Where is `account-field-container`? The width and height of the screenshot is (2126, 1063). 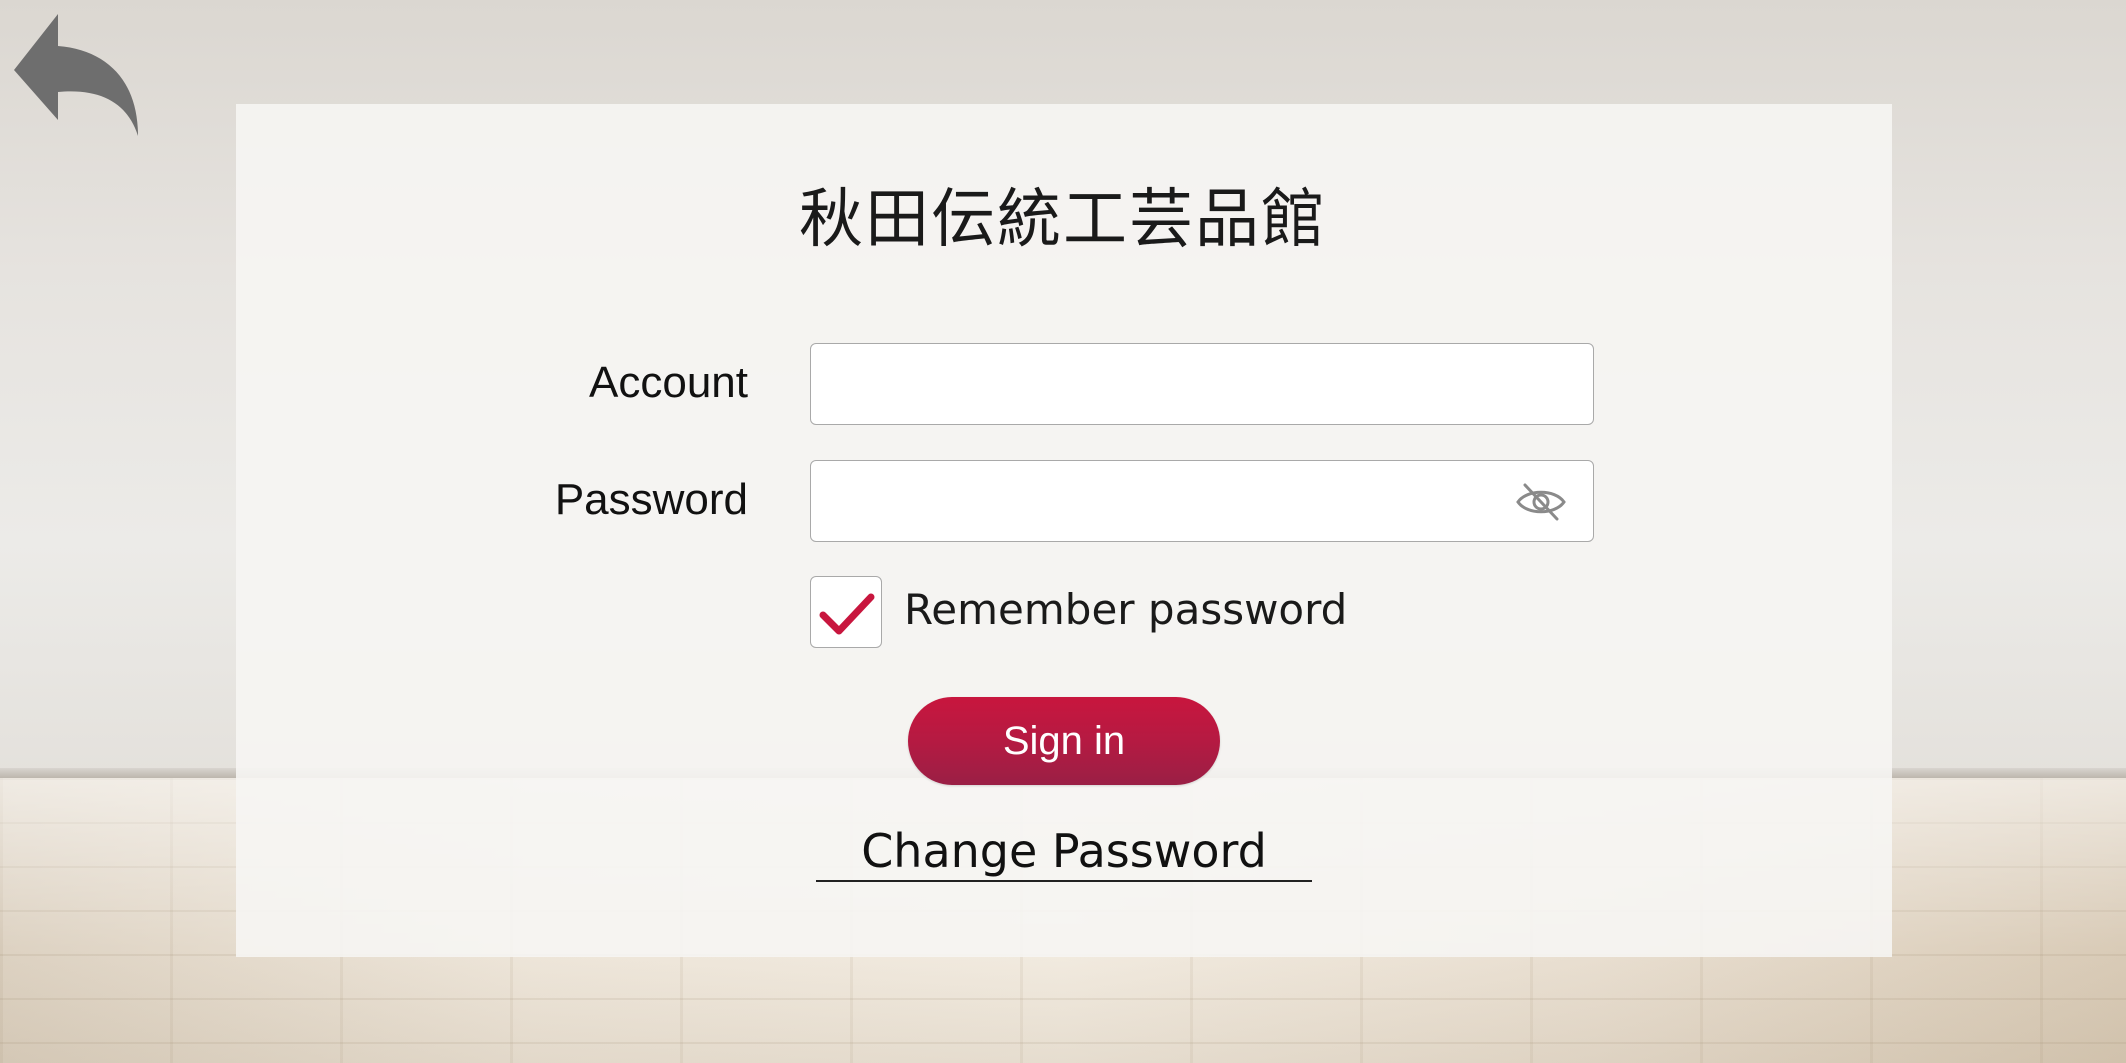
account-field-container is located at coordinates (1202, 384).